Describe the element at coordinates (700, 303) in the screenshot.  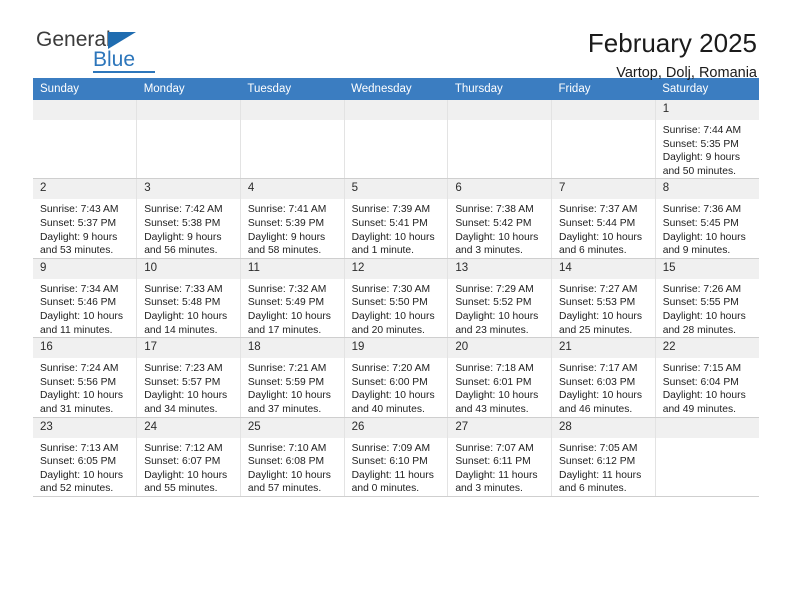
I see `sunset-text: Sunset: 5:55 PM` at that location.